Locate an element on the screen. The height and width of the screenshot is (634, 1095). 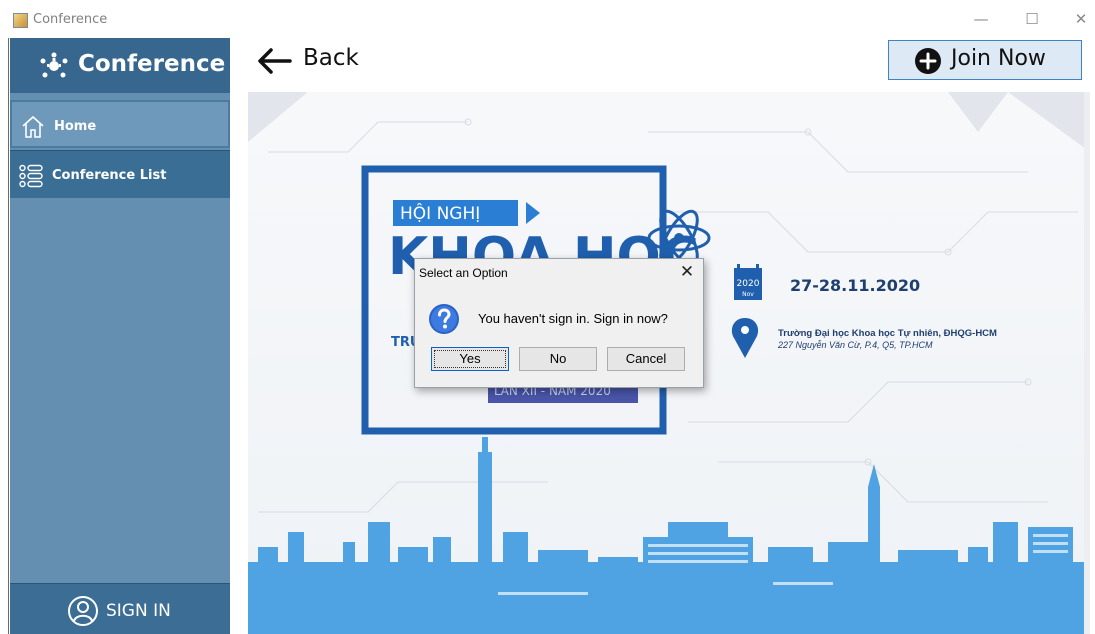
join-now-button: Join Now is located at coordinates (985, 60).